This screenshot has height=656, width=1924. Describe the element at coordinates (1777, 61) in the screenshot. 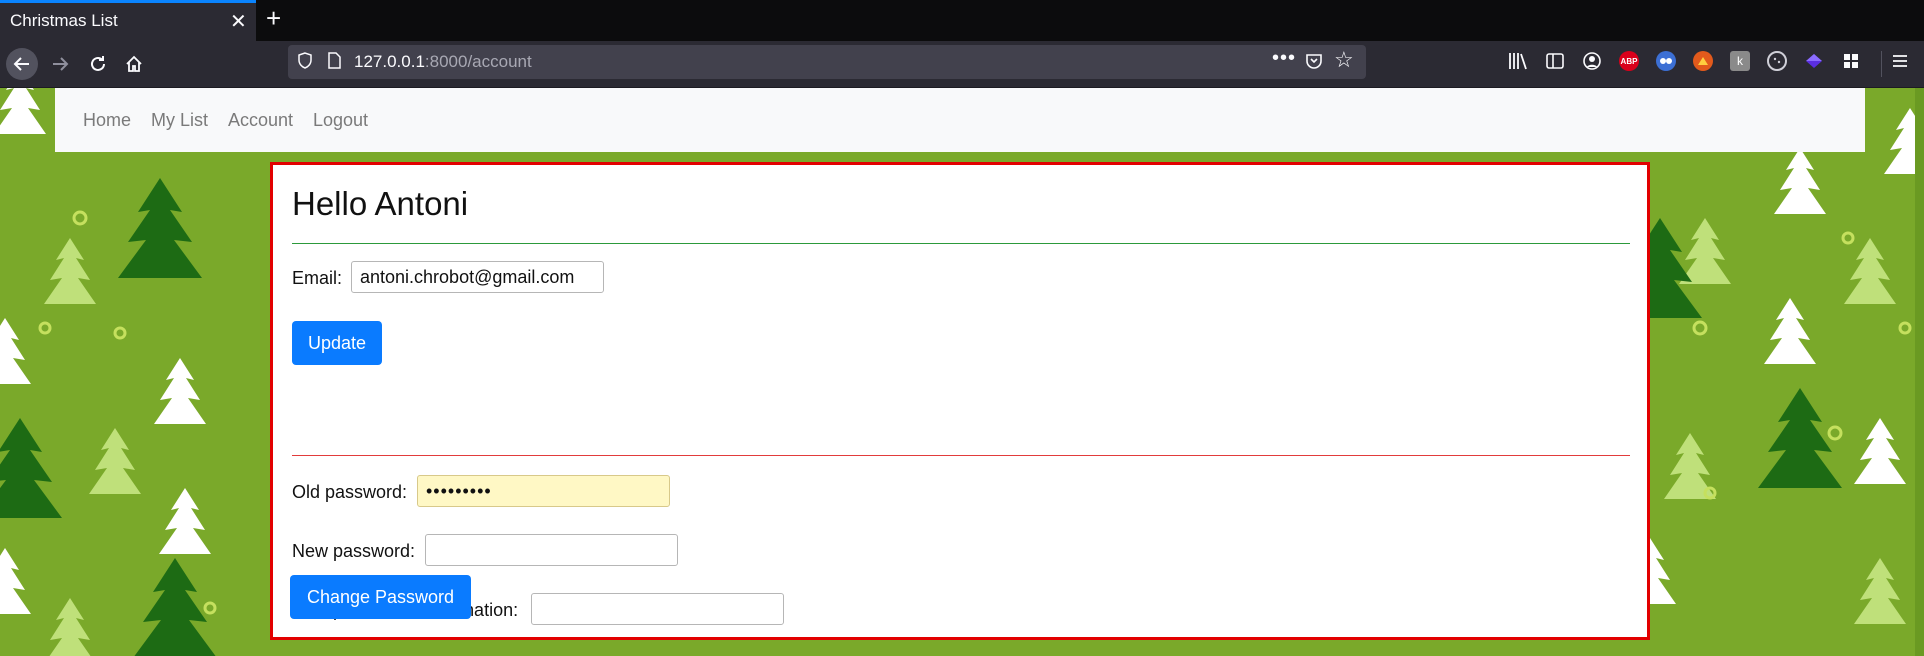

I see `cookie-icon` at that location.